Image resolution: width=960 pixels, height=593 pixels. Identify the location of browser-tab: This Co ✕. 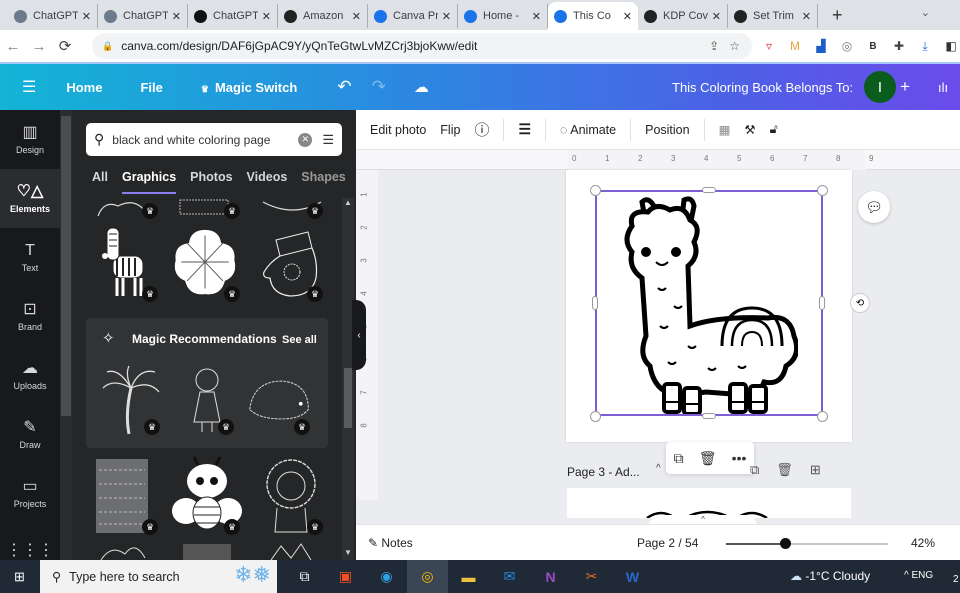
(593, 16).